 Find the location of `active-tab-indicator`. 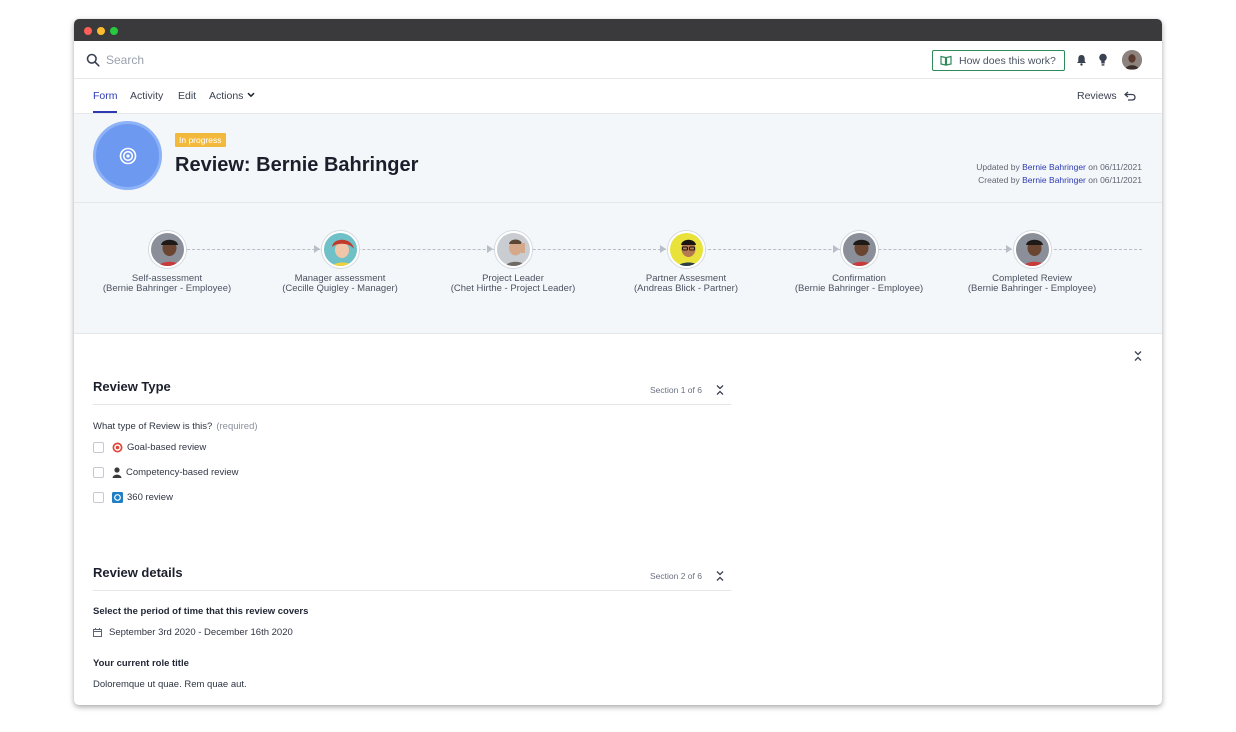

active-tab-indicator is located at coordinates (105, 112).